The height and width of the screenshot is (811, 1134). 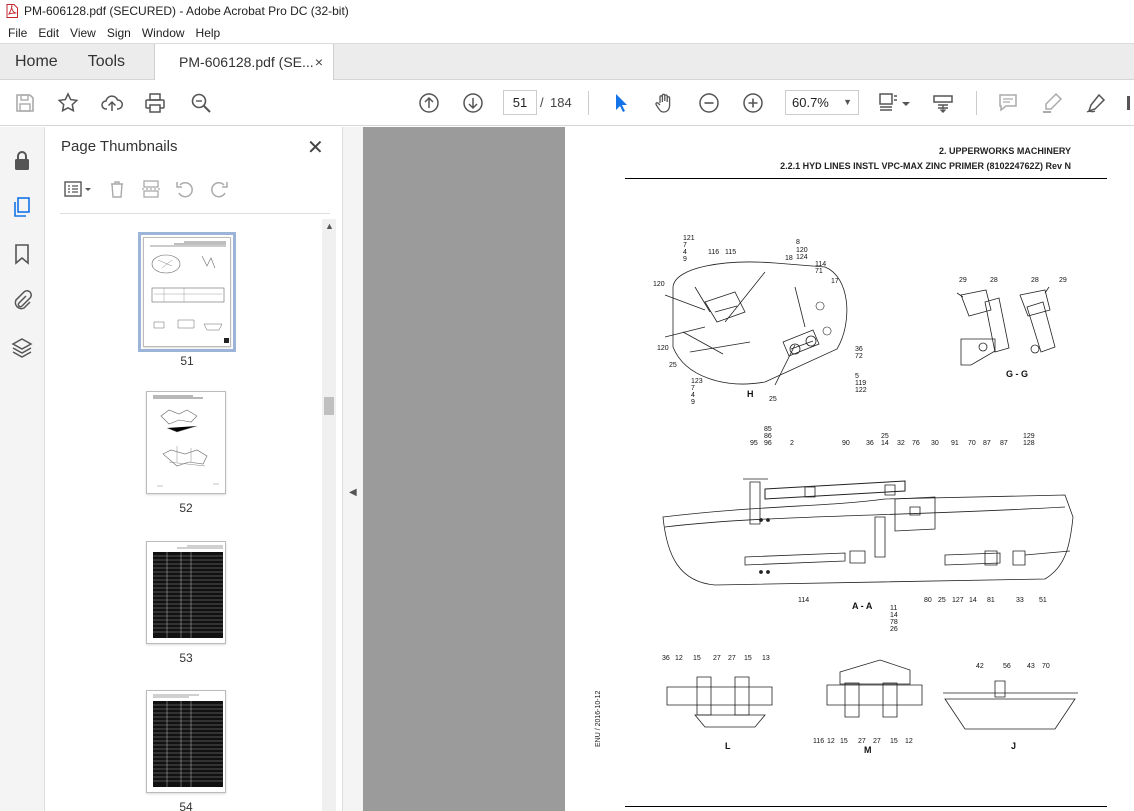 I want to click on thumbnail-toolbar, so click(x=151, y=189).